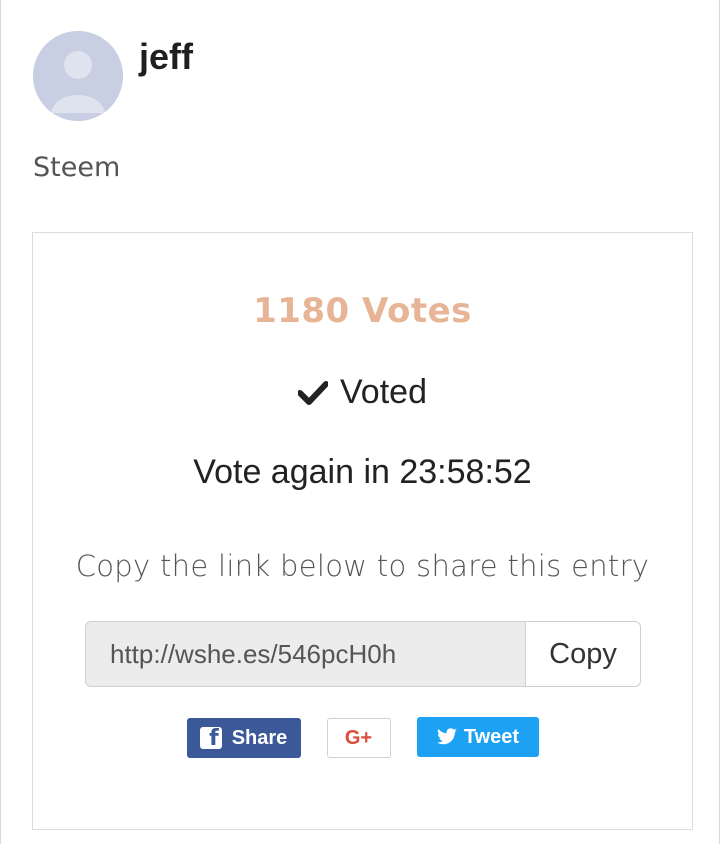  I want to click on tweet-label: Tweet, so click(491, 736).